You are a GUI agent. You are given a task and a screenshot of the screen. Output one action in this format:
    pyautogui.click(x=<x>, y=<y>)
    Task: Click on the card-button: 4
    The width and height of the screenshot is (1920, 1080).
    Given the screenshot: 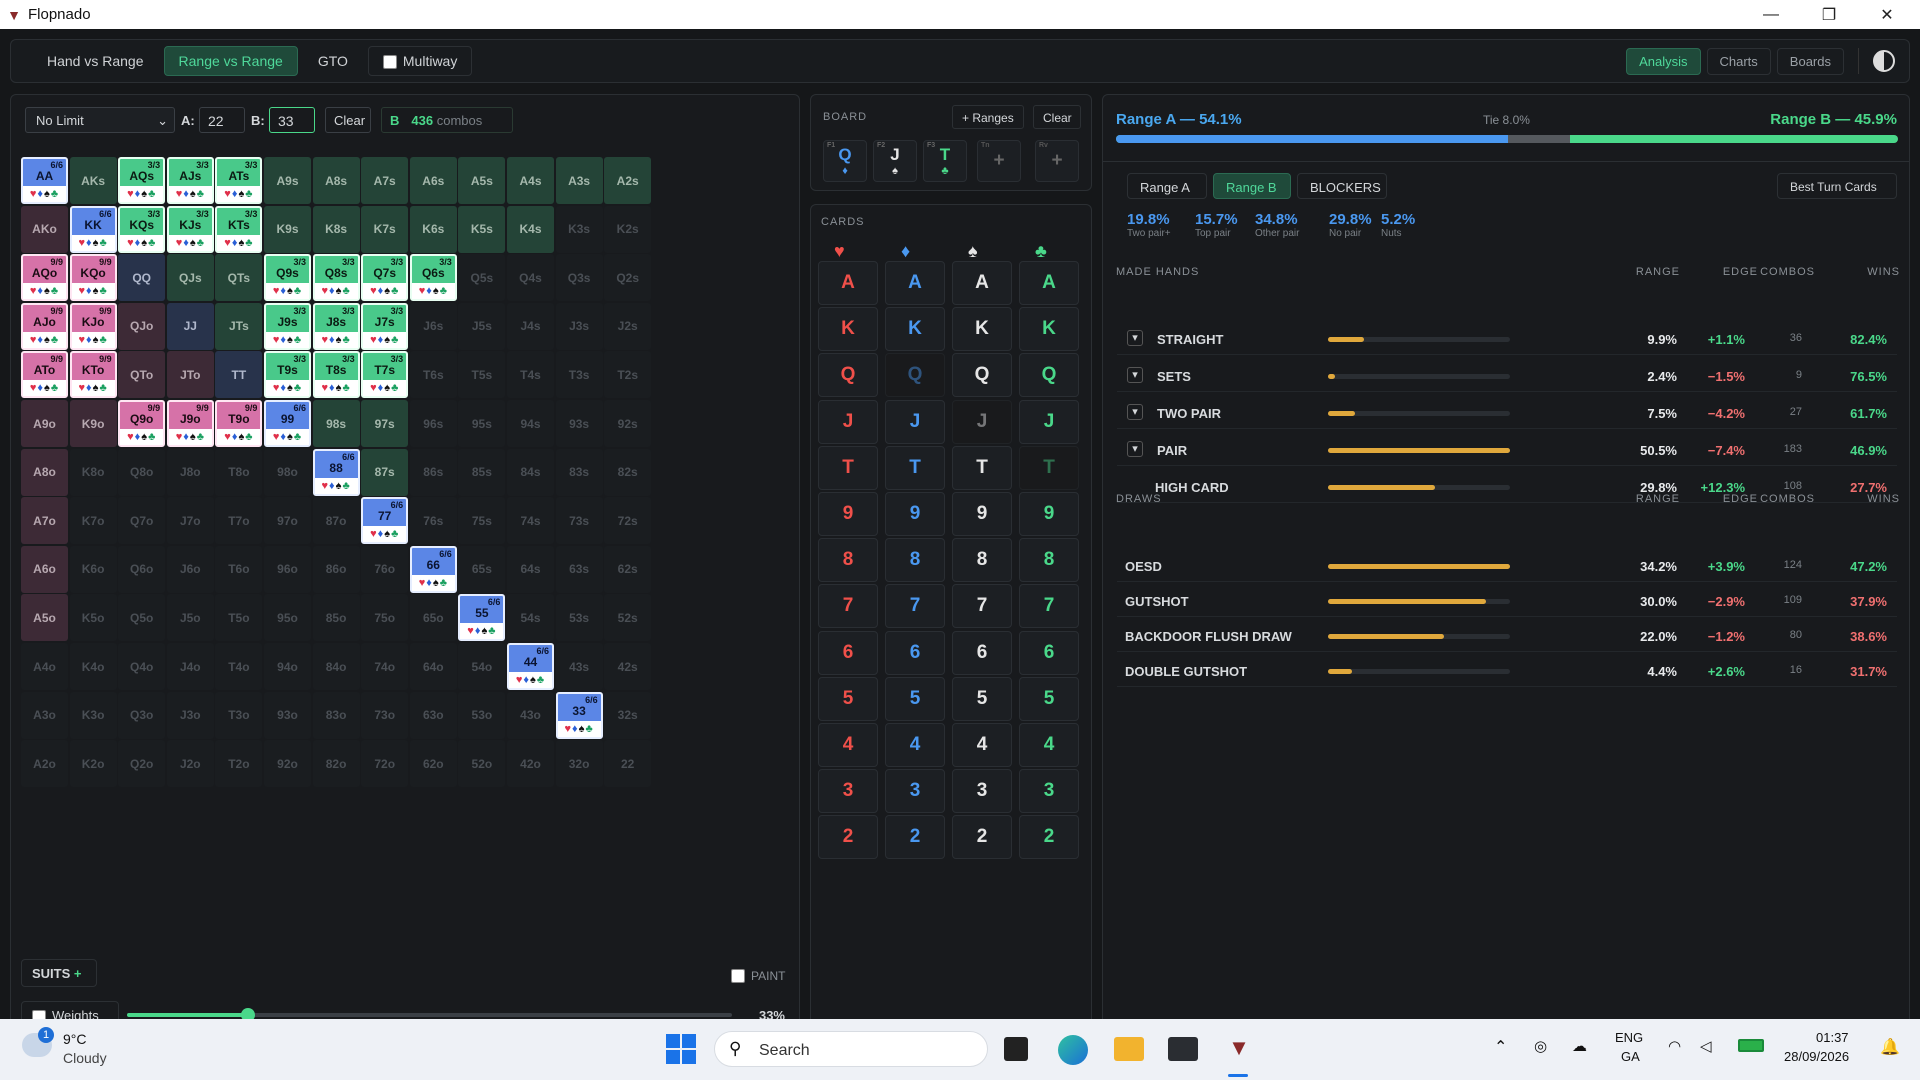 What is the action you would take?
    pyautogui.click(x=915, y=745)
    